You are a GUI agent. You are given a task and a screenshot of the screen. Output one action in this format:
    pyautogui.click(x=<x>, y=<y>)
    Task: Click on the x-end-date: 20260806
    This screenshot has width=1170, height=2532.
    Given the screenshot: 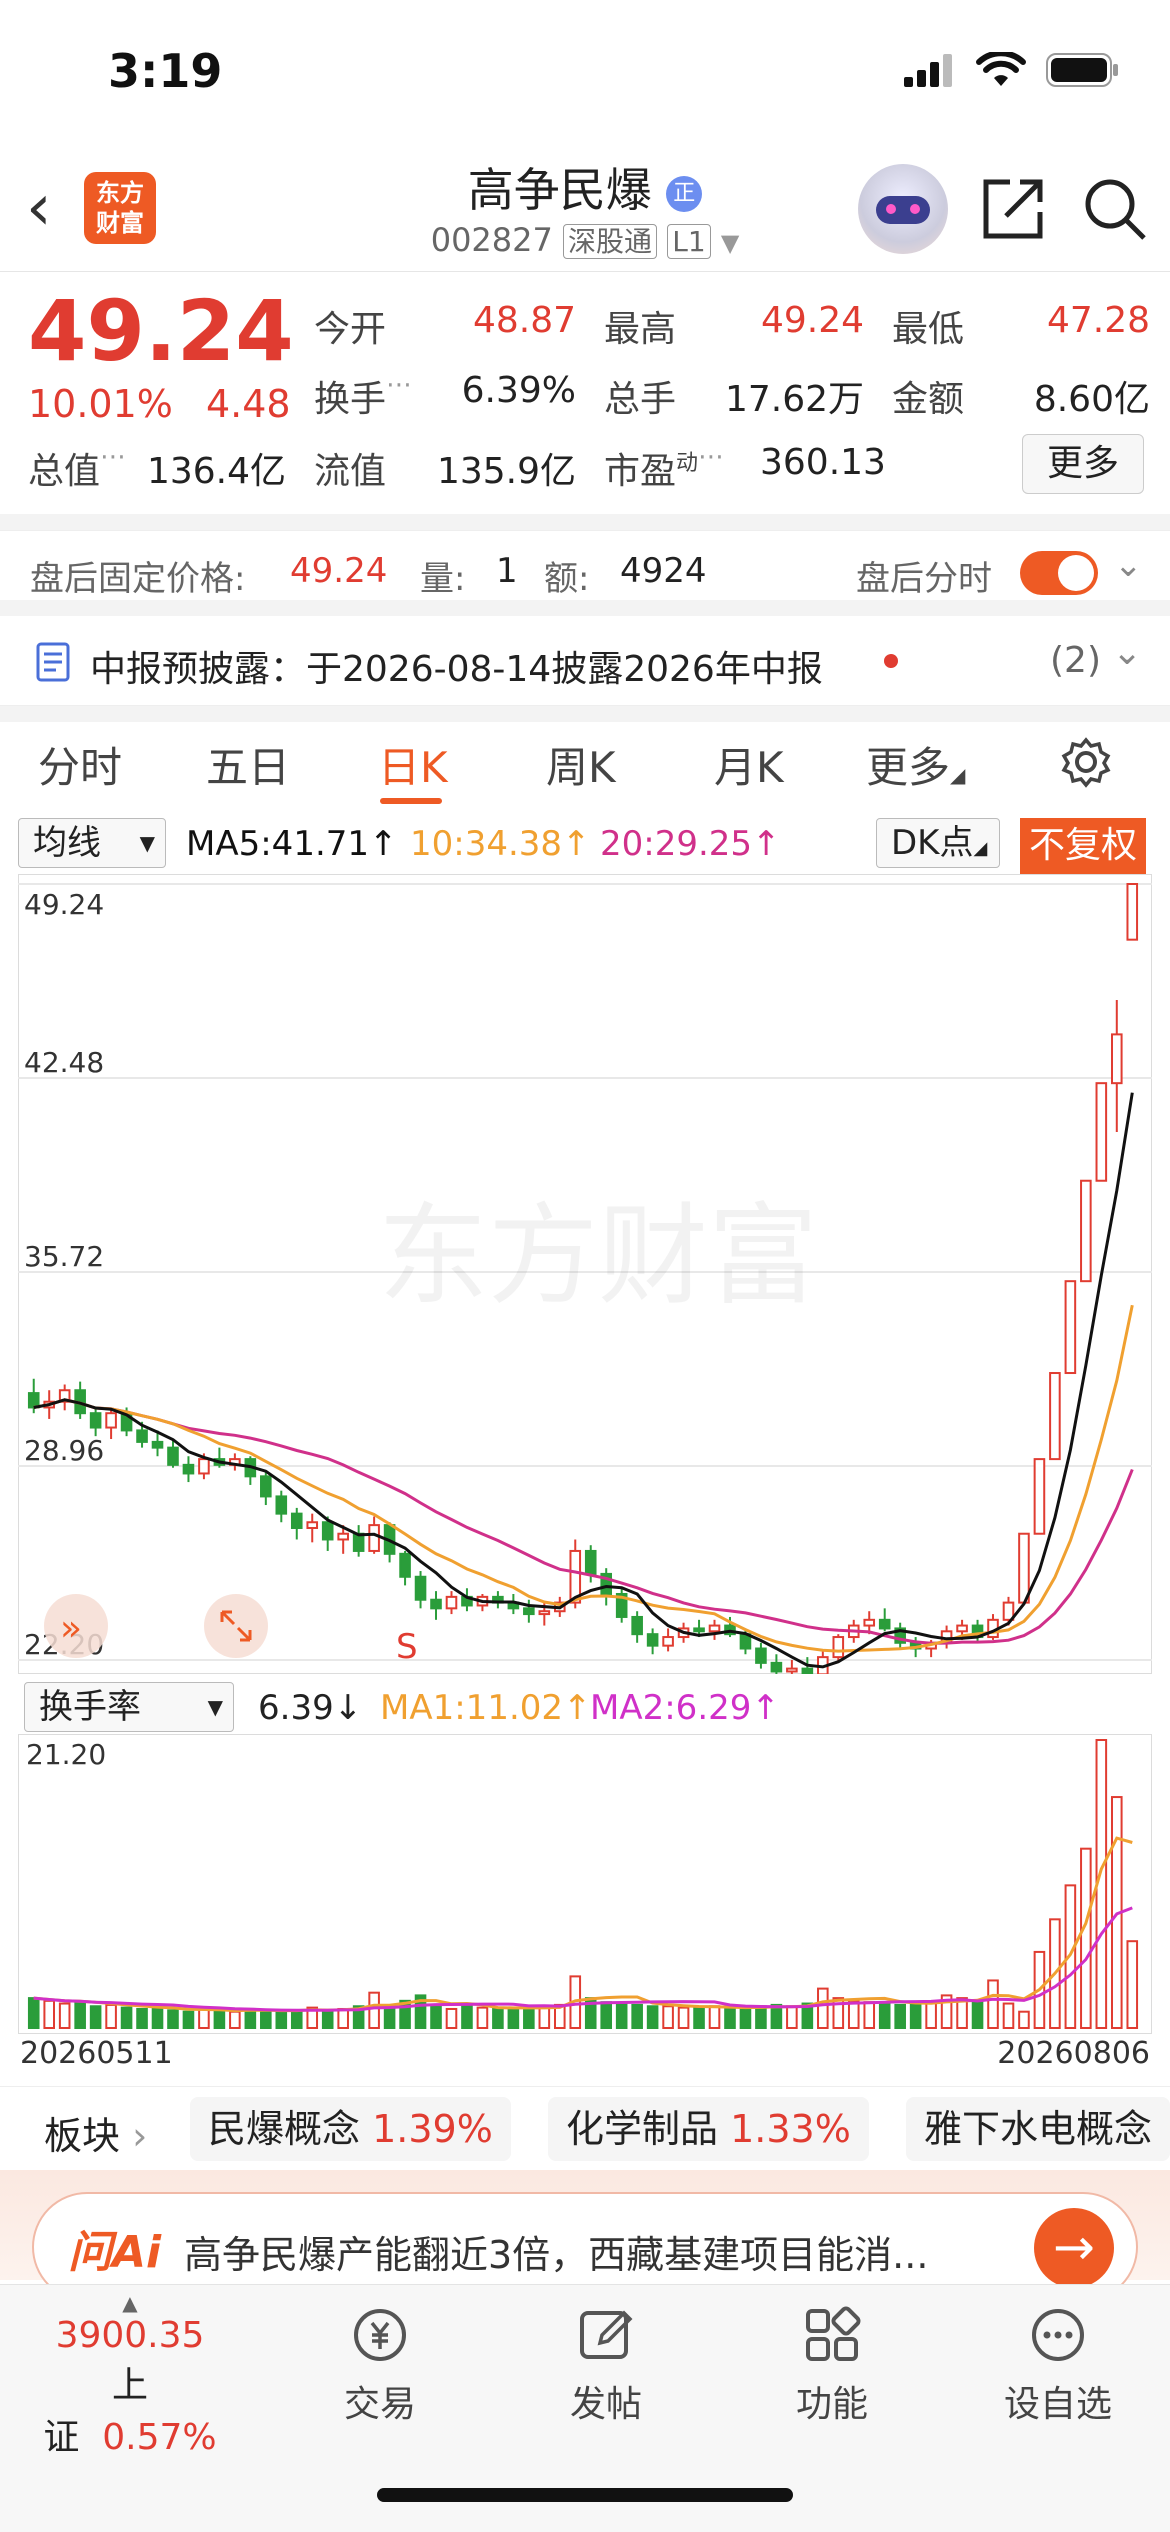 What is the action you would take?
    pyautogui.click(x=1073, y=2053)
    